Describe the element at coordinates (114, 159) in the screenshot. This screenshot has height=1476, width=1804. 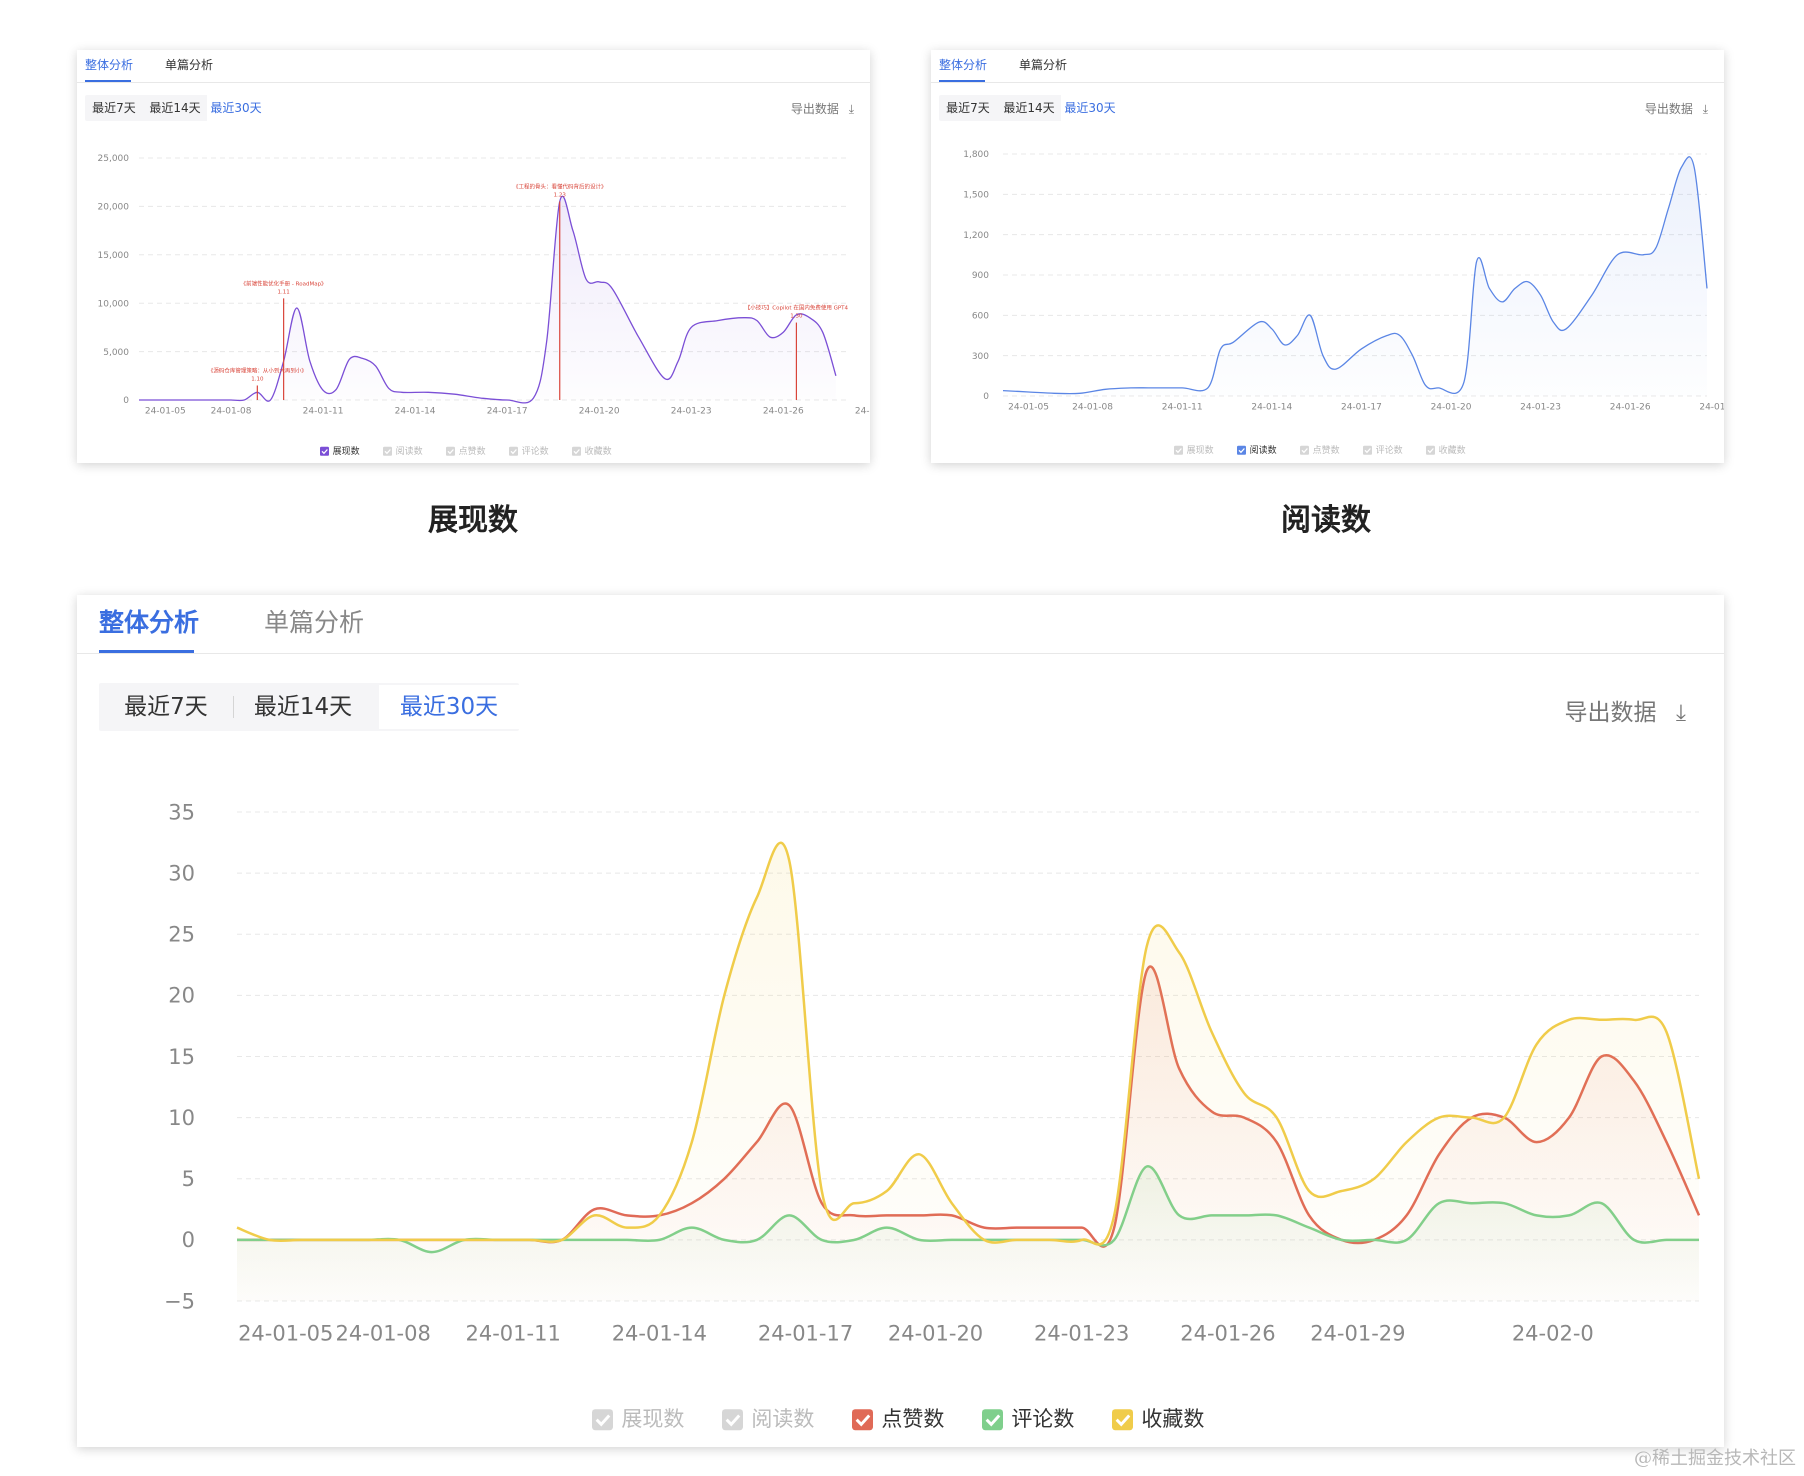
I see `y-tick-label: 25,000` at that location.